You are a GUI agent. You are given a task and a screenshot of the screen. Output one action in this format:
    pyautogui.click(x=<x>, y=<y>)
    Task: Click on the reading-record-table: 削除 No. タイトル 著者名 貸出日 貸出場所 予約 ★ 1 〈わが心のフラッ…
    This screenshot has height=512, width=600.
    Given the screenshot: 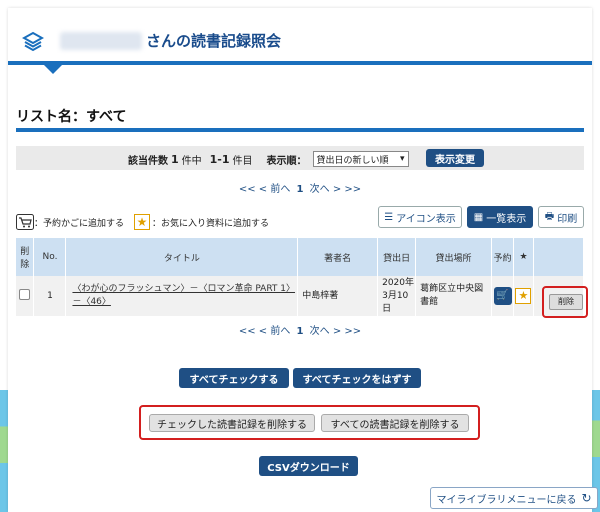 What is the action you would take?
    pyautogui.click(x=300, y=277)
    